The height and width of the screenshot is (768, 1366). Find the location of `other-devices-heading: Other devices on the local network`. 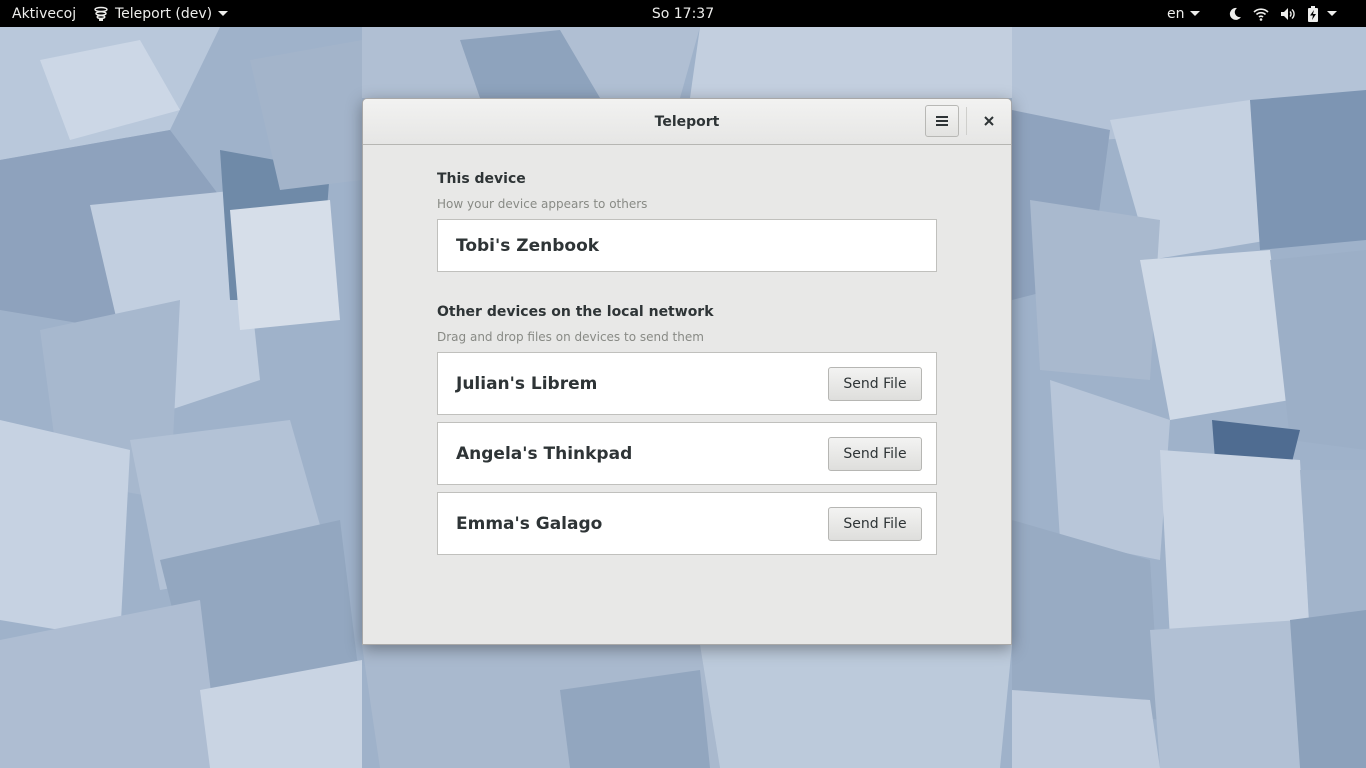

other-devices-heading: Other devices on the local network is located at coordinates (575, 312).